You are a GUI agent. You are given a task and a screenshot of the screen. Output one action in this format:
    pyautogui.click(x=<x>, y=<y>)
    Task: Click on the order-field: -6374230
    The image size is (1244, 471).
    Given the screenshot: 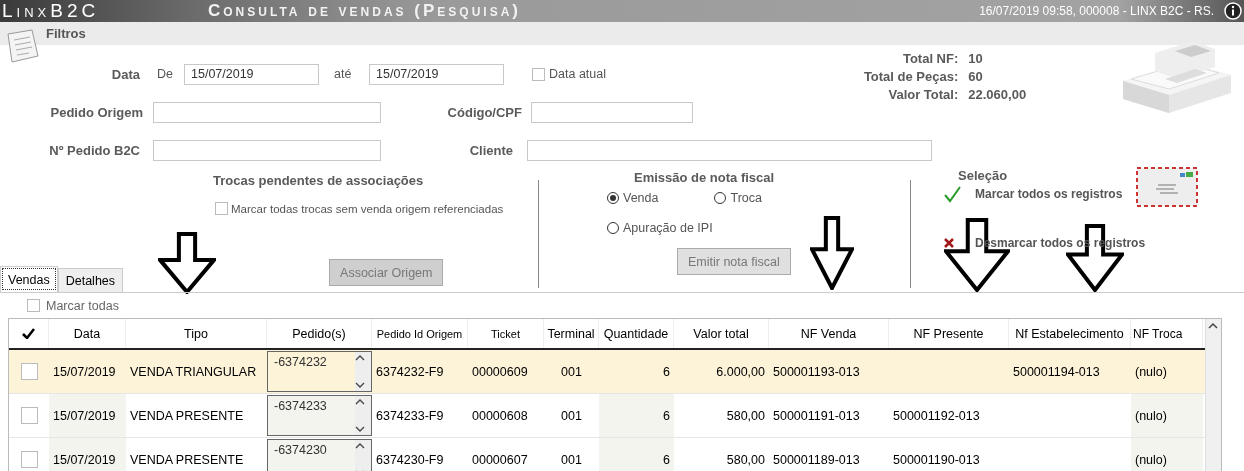 What is the action you would take?
    pyautogui.click(x=319, y=455)
    